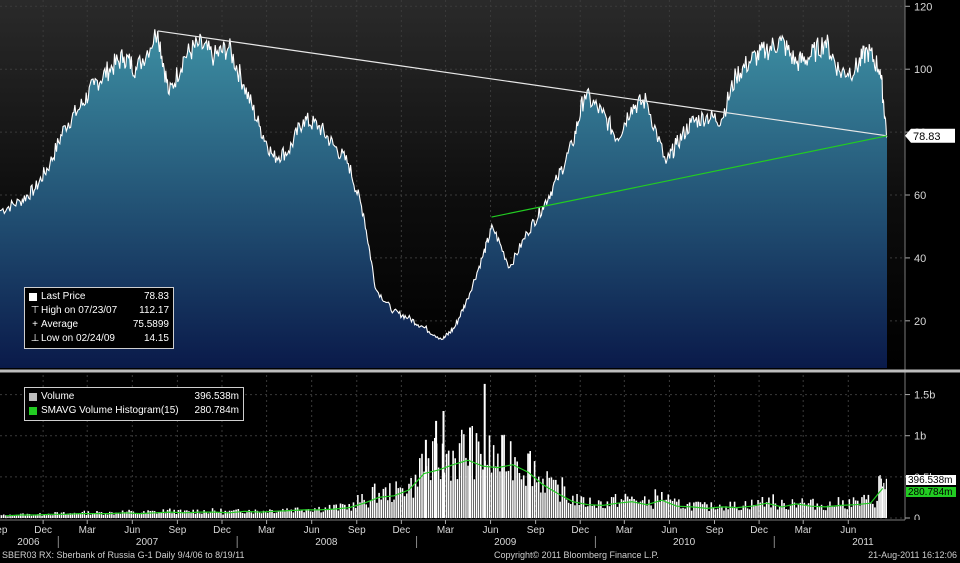 This screenshot has height=563, width=960. I want to click on month-tick-label: Mar, so click(446, 530).